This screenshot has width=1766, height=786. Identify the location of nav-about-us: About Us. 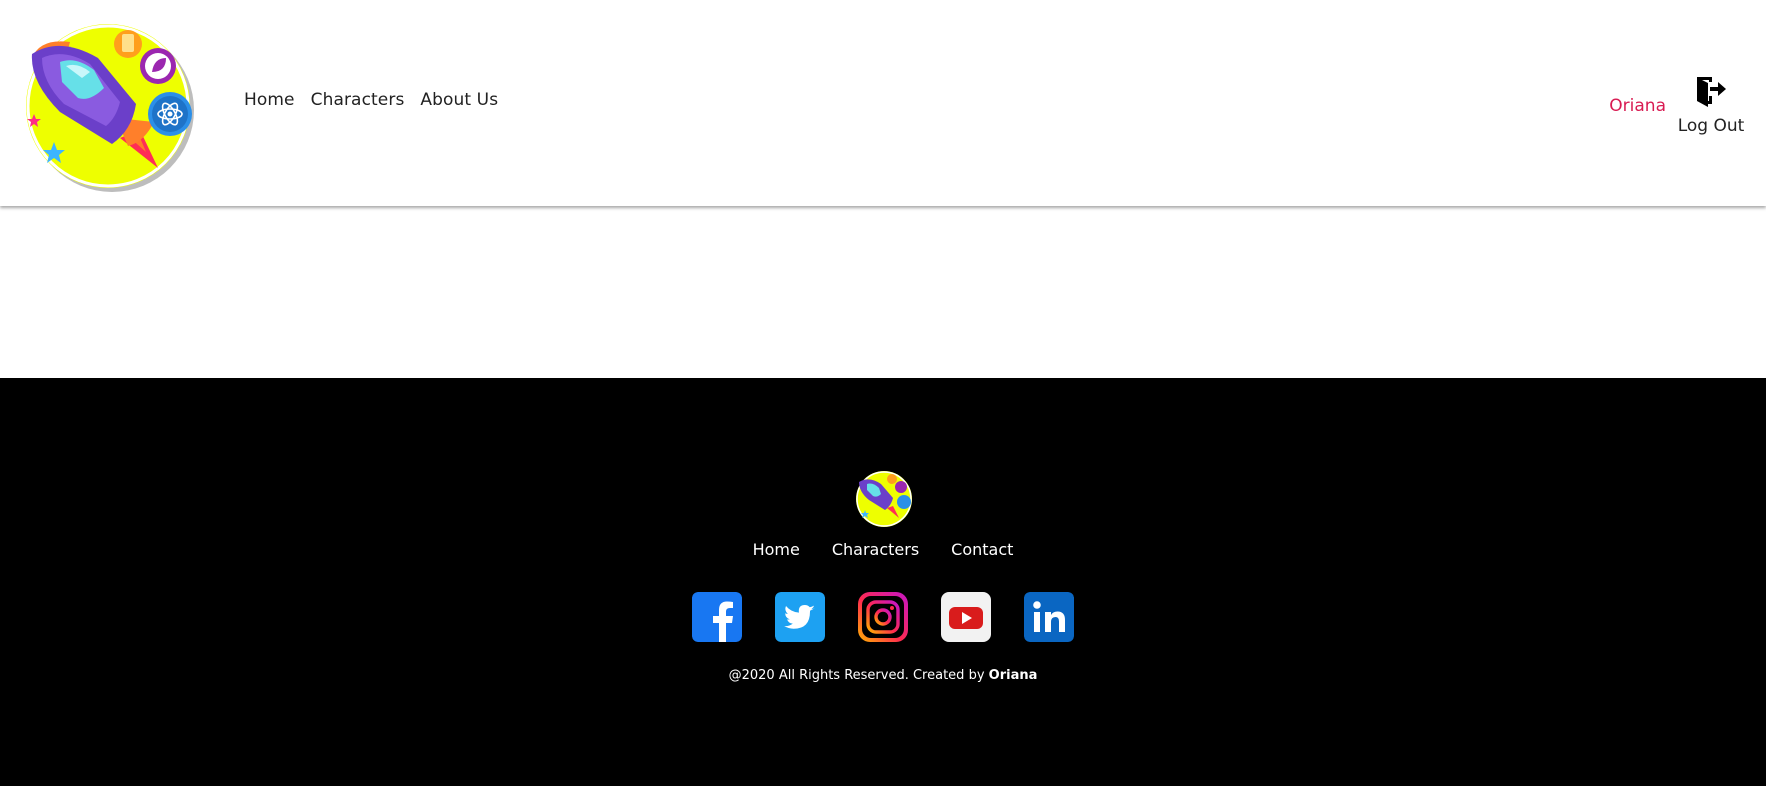
(459, 100).